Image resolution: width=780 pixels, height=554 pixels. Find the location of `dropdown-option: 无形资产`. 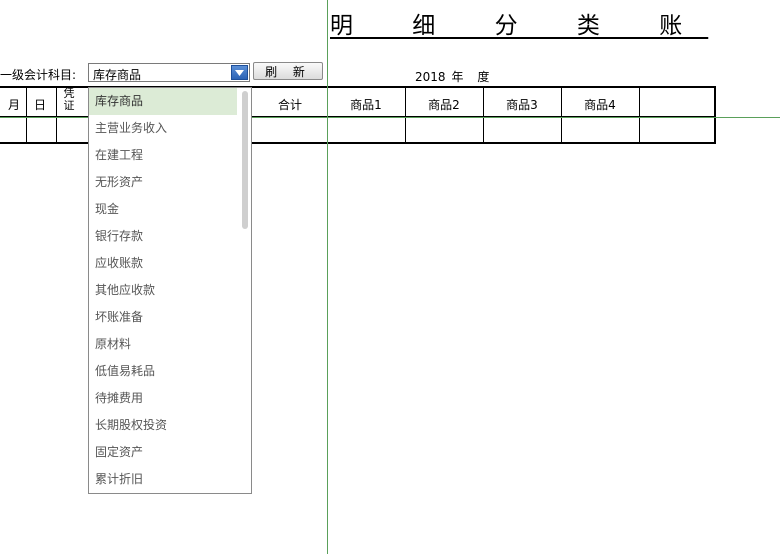

dropdown-option: 无形资产 is located at coordinates (163, 182).